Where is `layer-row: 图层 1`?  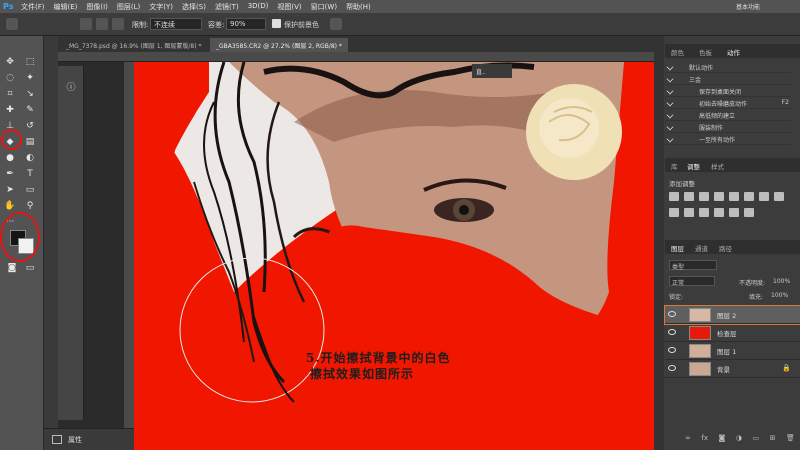 layer-row: 图层 1 is located at coordinates (732, 351).